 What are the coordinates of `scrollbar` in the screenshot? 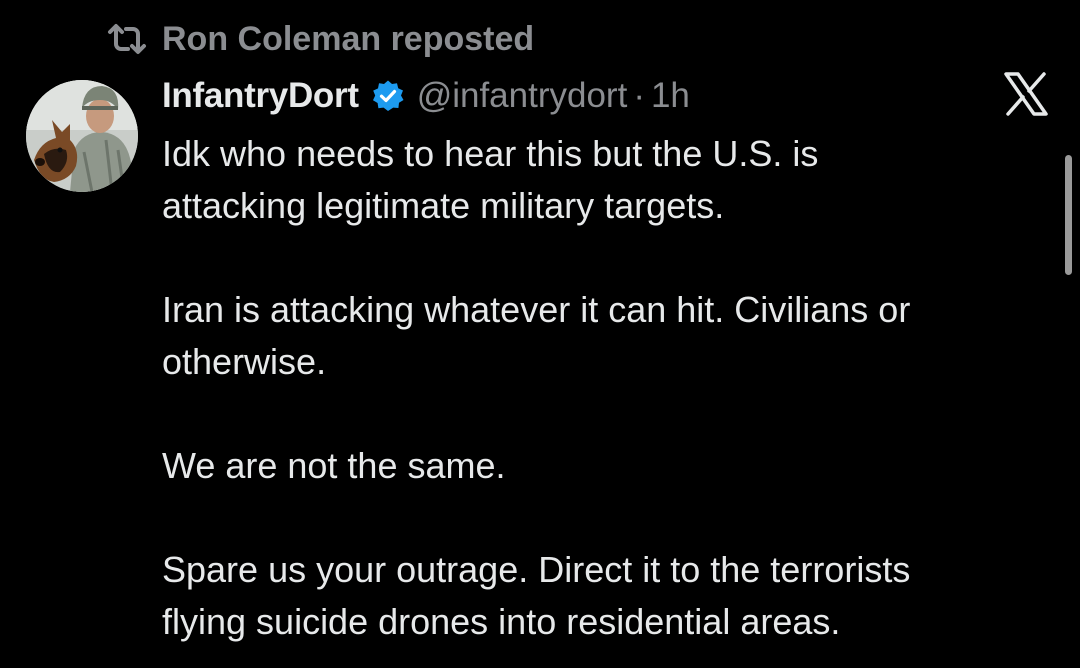 It's located at (1068, 215).